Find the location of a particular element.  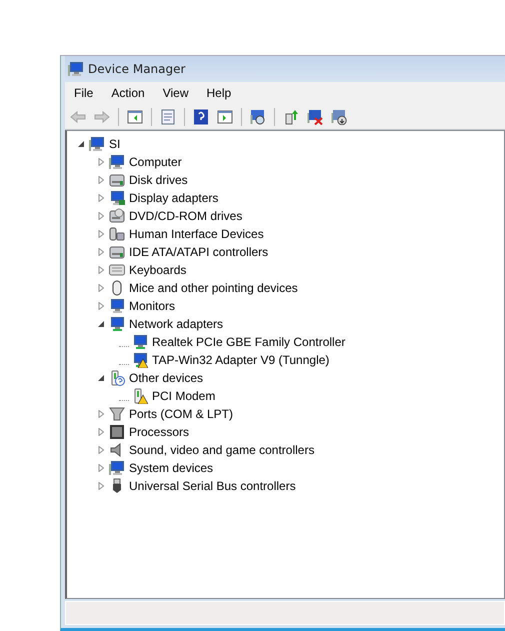

update-icon is located at coordinates (291, 116).